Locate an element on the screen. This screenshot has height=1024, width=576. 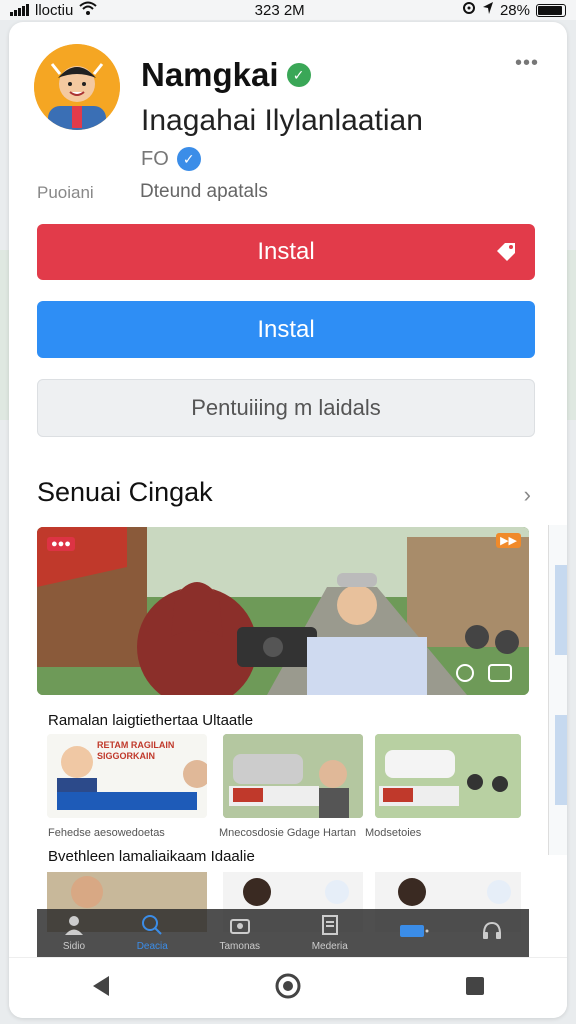
tab-sidio: Sidio is located at coordinates (74, 933).